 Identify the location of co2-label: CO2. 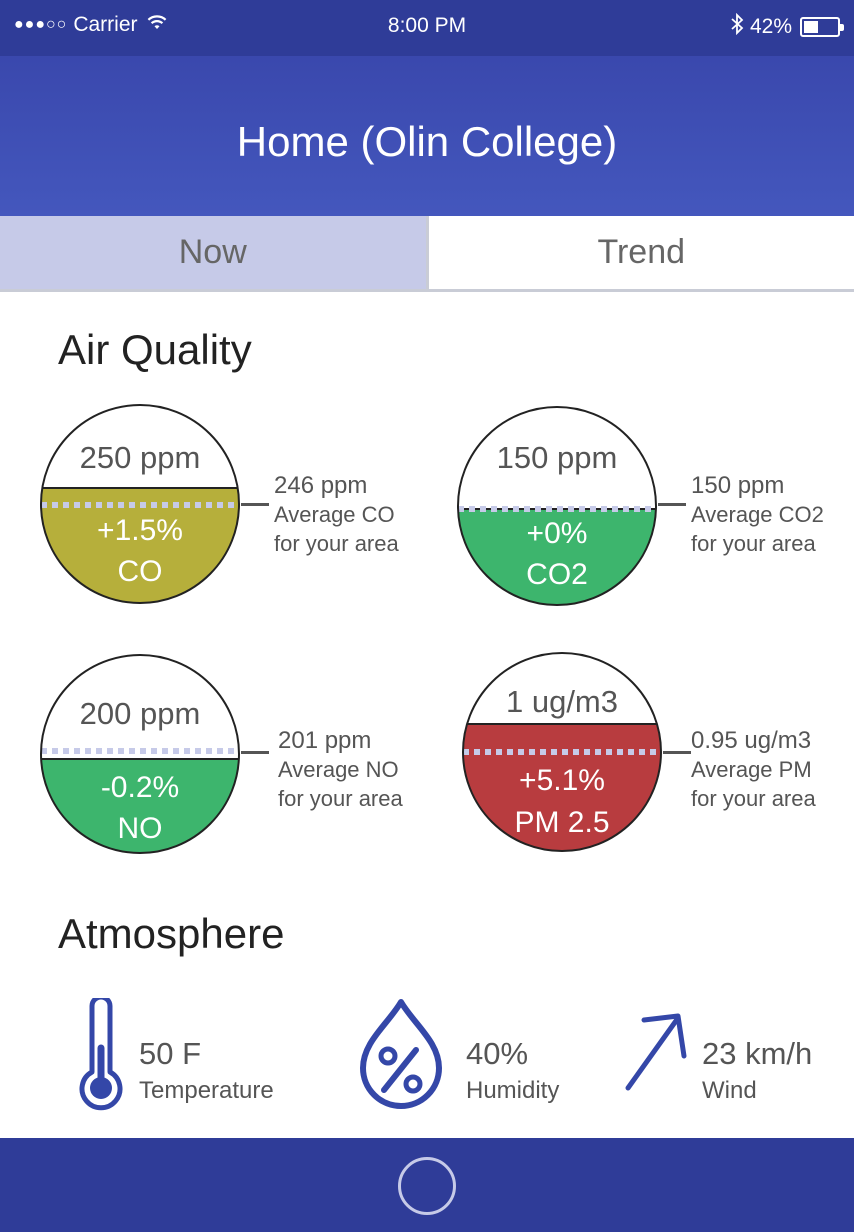
(557, 574).